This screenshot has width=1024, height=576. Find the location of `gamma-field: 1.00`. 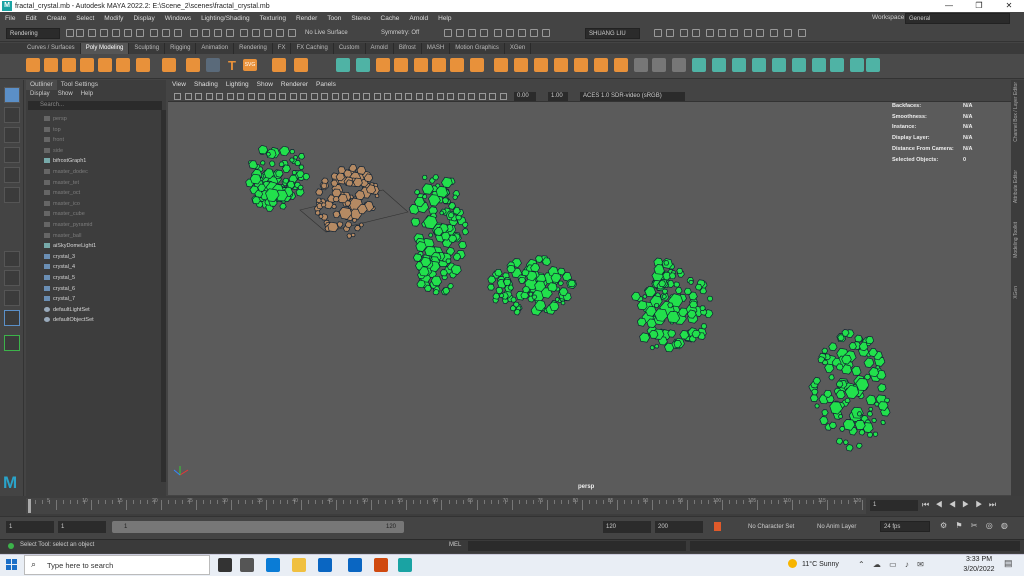

gamma-field: 1.00 is located at coordinates (558, 96).